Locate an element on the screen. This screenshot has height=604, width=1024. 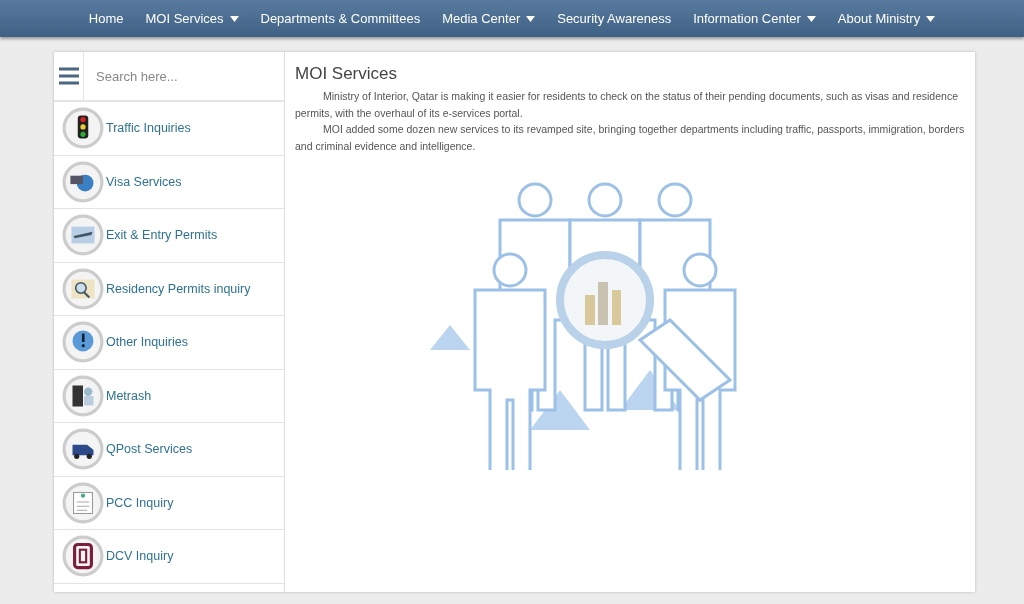
nav-menu-item: Information Center is located at coordinates (754, 18).